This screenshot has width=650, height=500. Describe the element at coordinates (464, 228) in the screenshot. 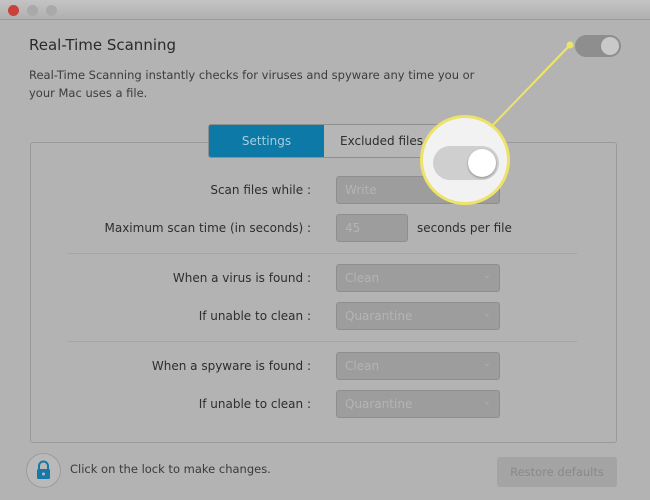

I see `seconds-unit-label: seconds per file` at that location.